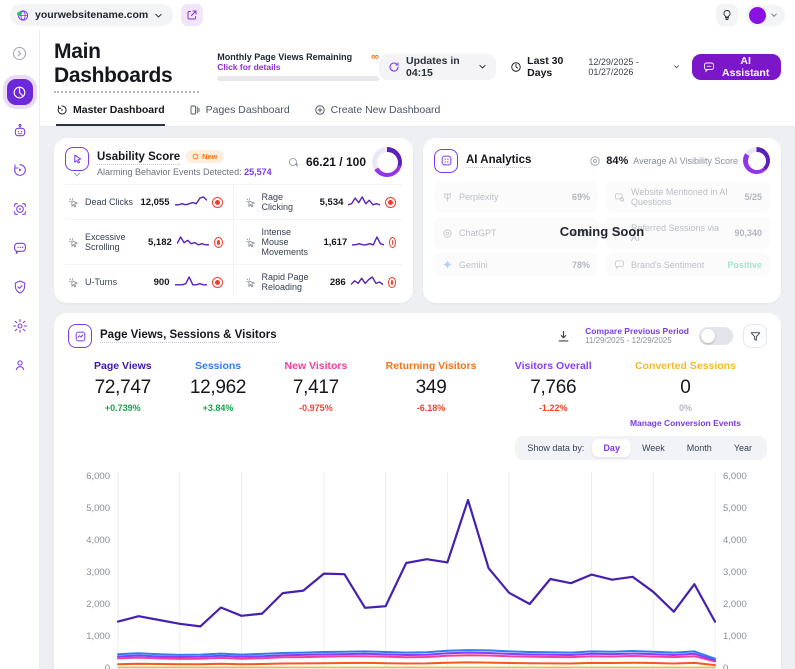 The width and height of the screenshot is (795, 669). Describe the element at coordinates (20, 170) in the screenshot. I see `sidebar-item-session-recordings` at that location.